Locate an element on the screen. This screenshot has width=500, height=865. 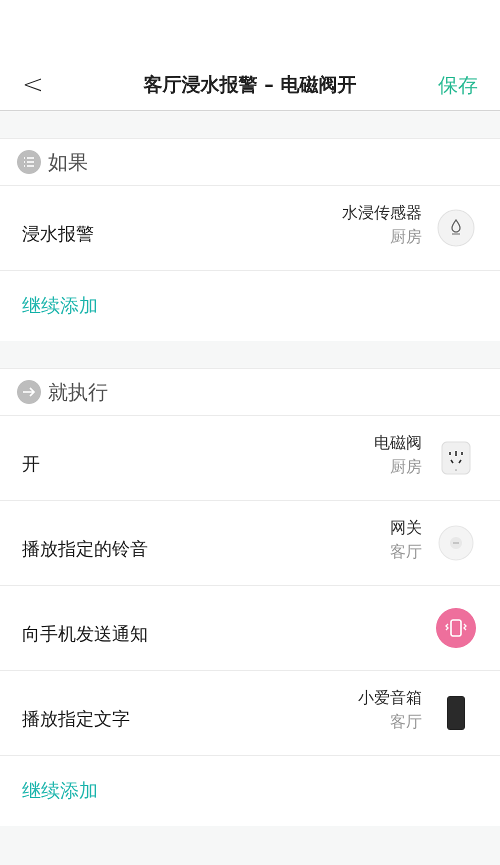
rule-row: 向手机发送通知 is located at coordinates (250, 628).